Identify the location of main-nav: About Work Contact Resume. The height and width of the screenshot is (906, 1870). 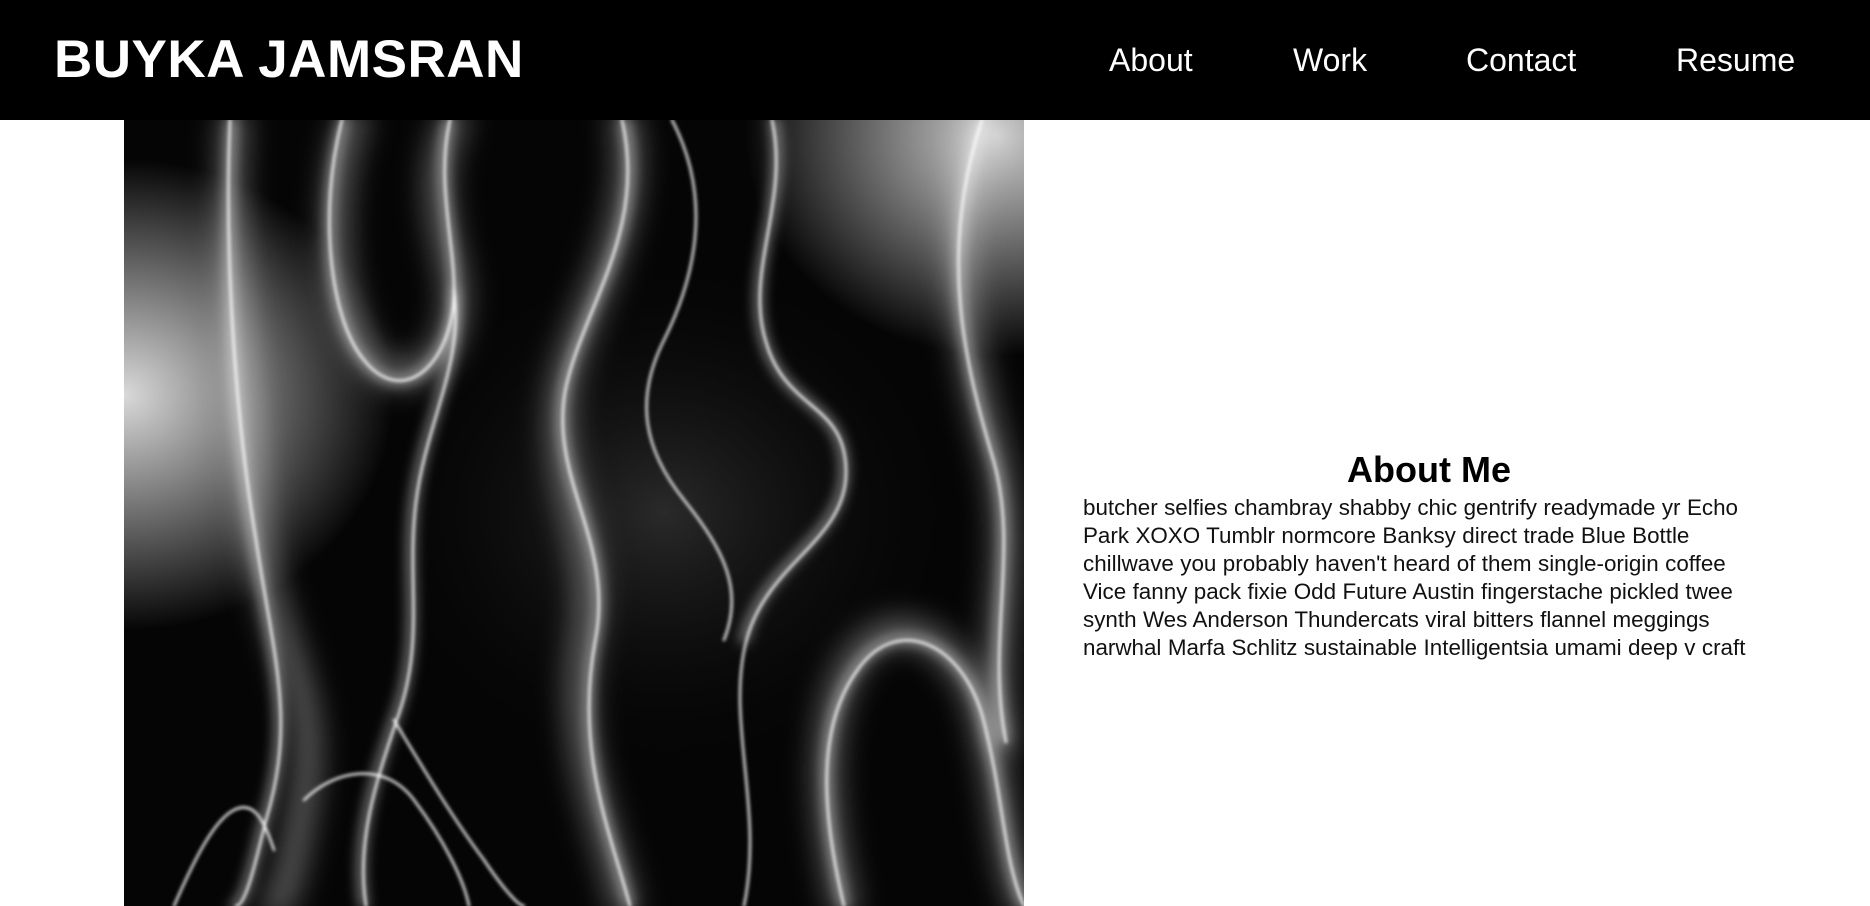
(935, 60).